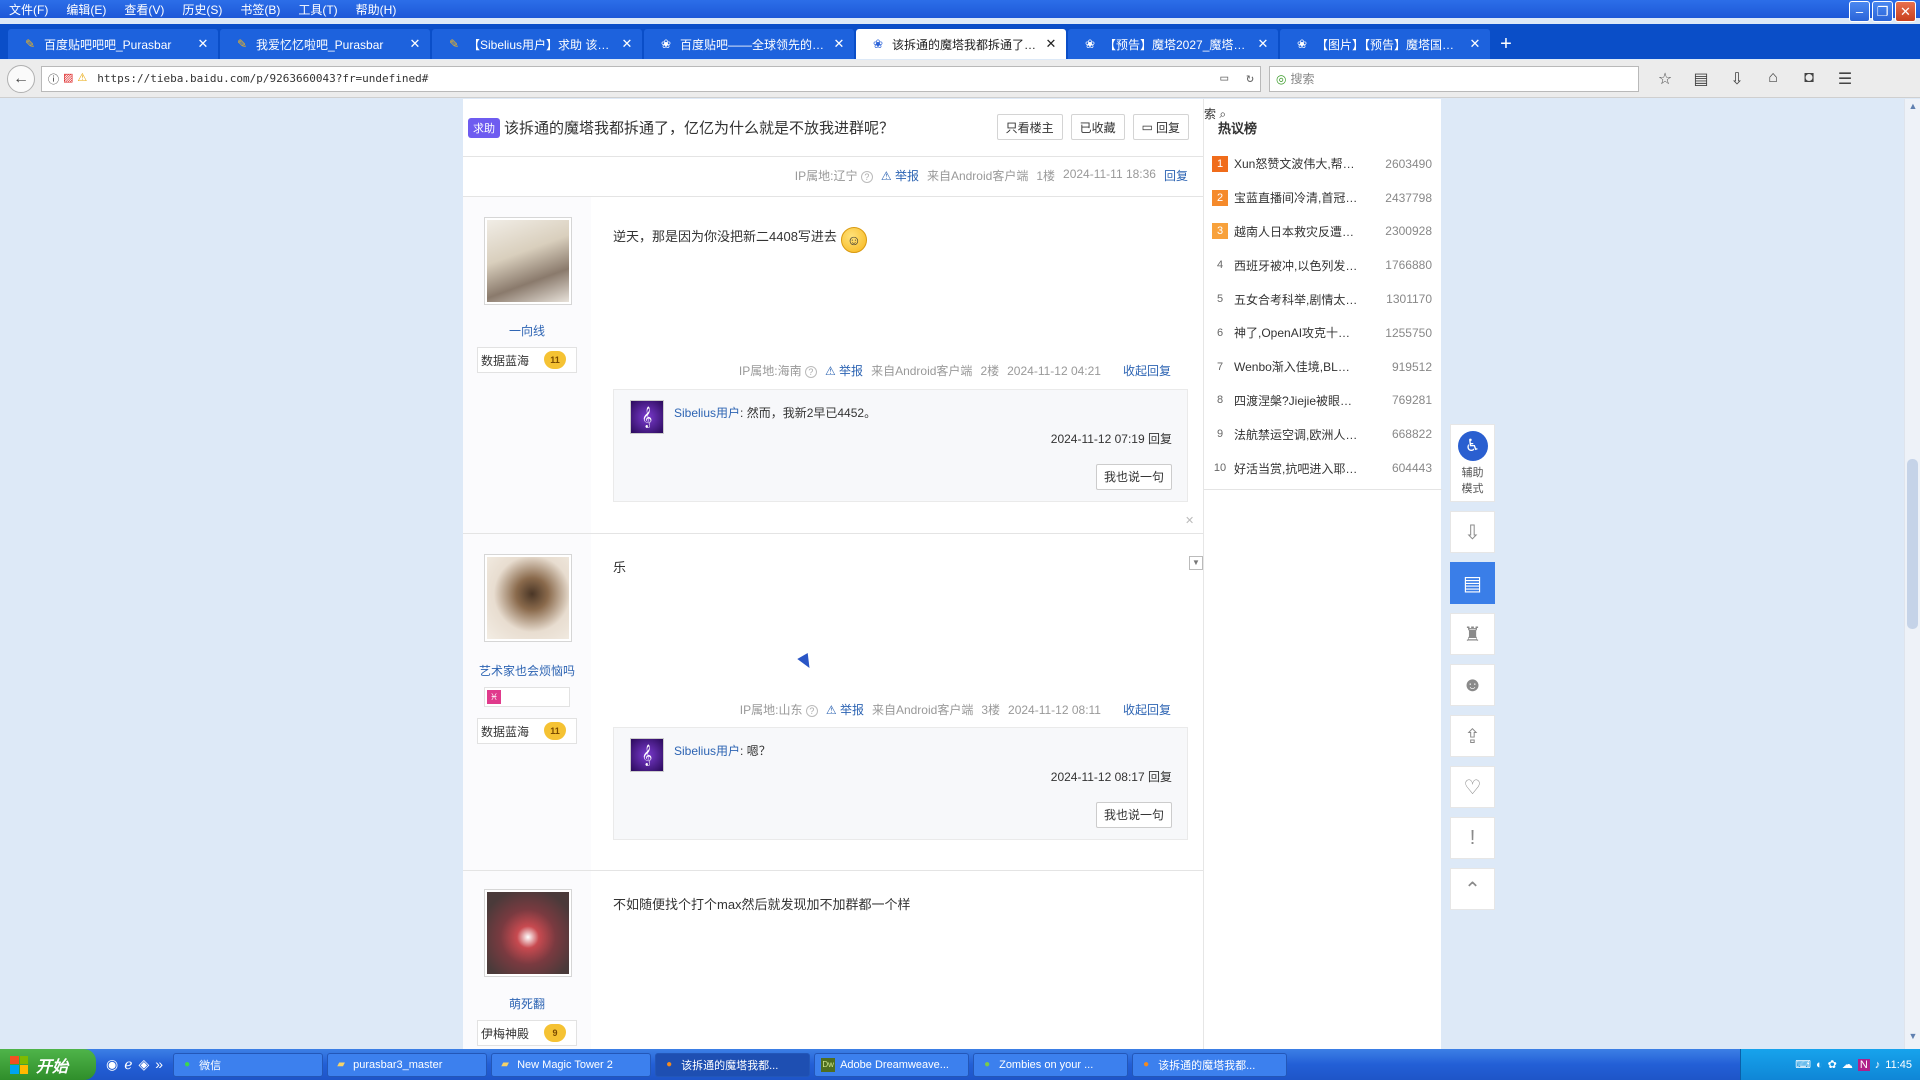 The width and height of the screenshot is (1920, 1080). I want to click on tab-6: ❀ 【预告】魔塔2027_魔塔吧… ✕, so click(1173, 44).